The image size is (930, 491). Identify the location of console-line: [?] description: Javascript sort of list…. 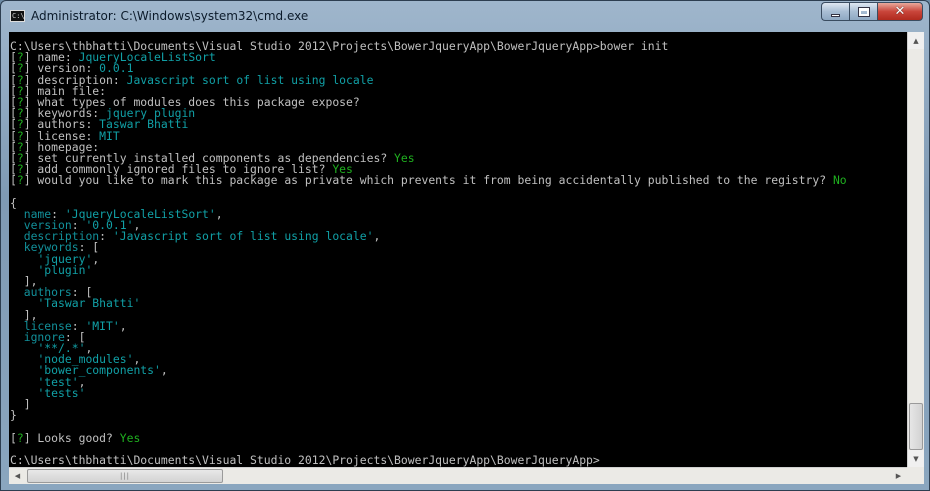
(428, 79).